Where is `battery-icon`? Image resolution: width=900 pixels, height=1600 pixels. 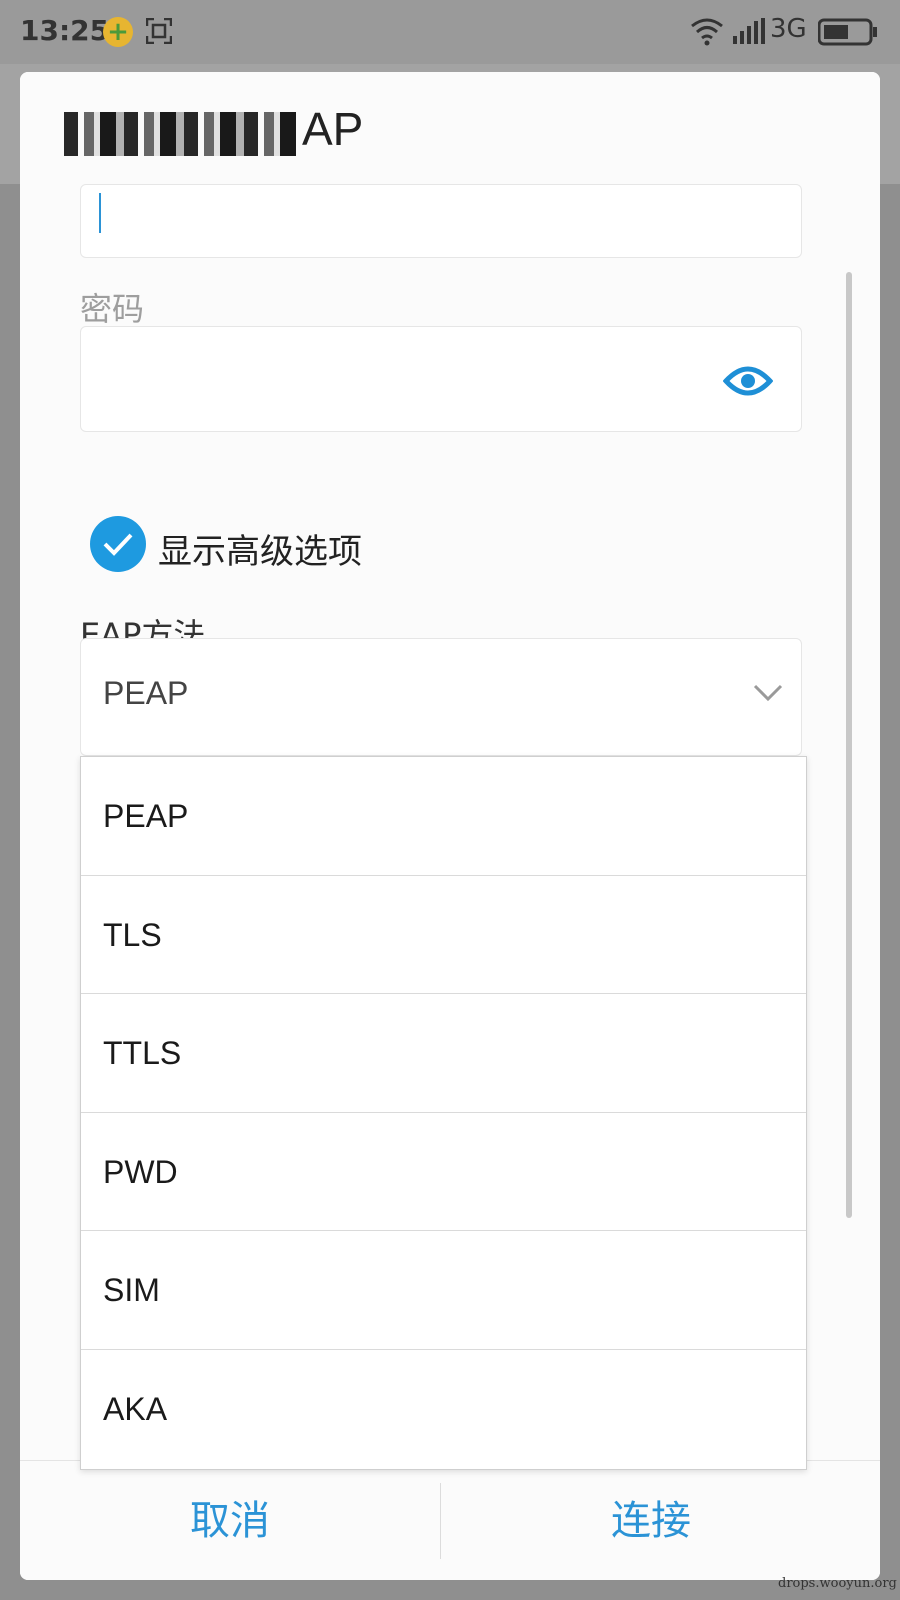 battery-icon is located at coordinates (847, 32).